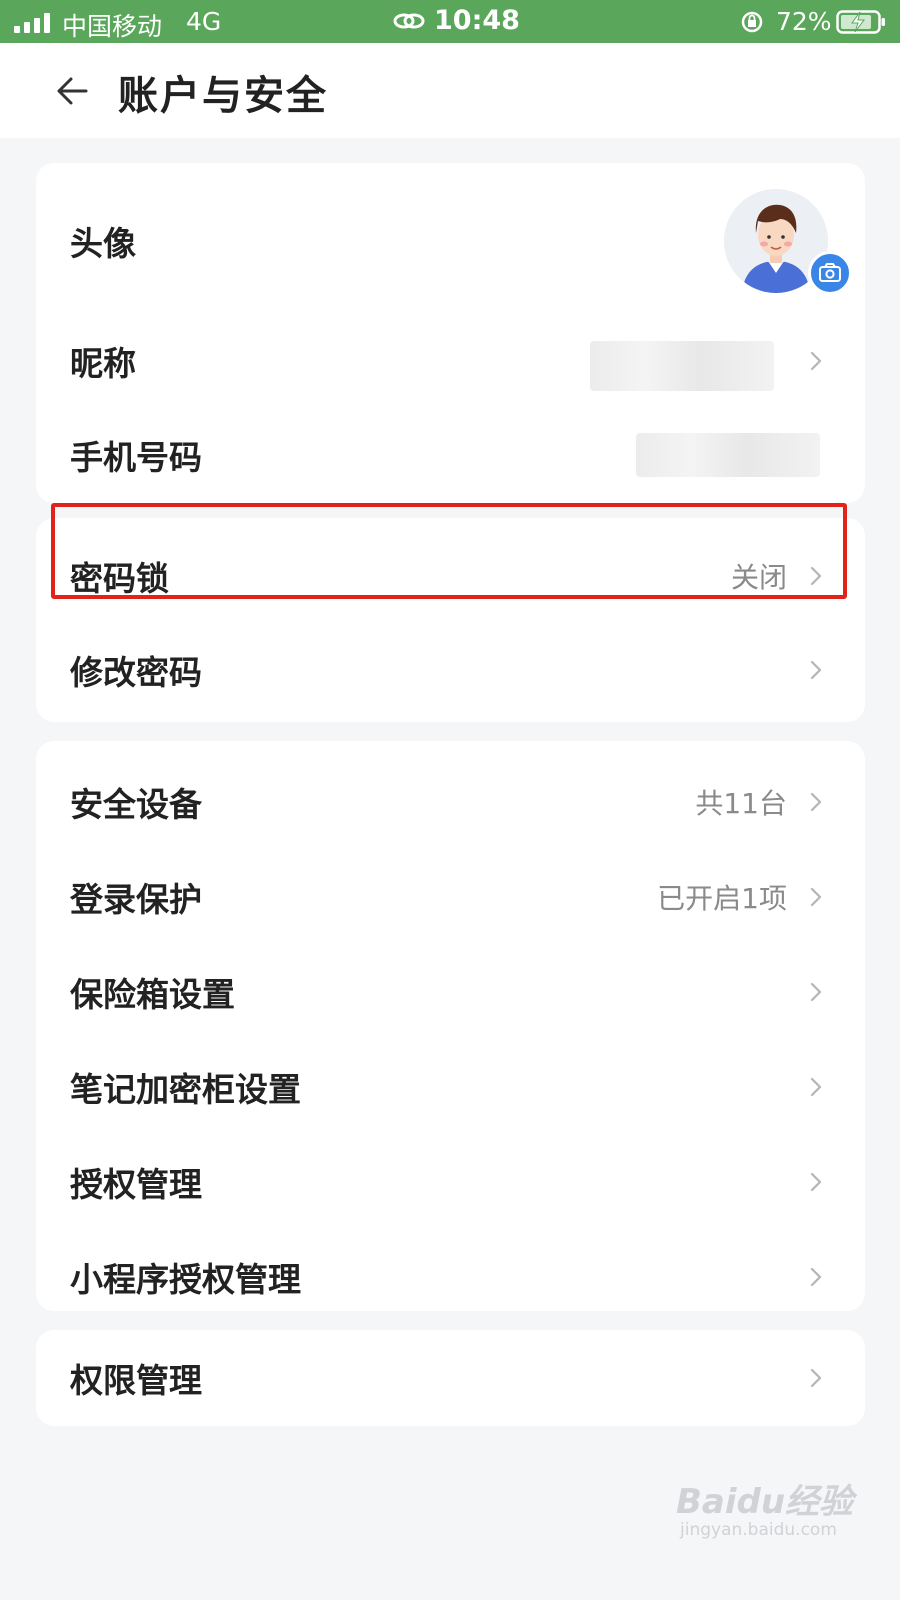 This screenshot has width=900, height=1600. Describe the element at coordinates (450, 802) in the screenshot. I see `security-devices-row: 安全设备 共11台` at that location.